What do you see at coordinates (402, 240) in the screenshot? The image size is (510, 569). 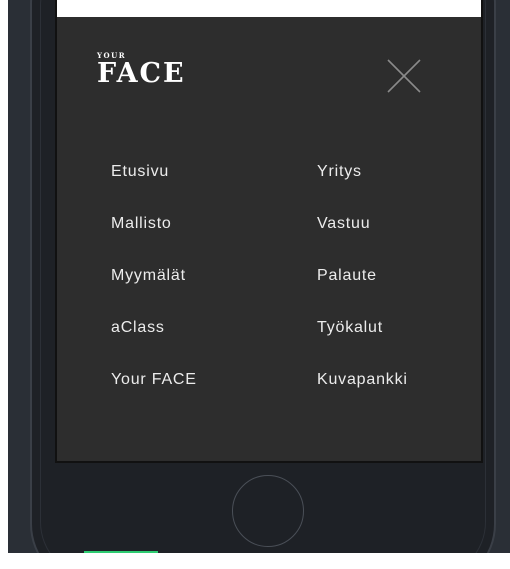 I see `menu-item-vastuu: Vastuu` at bounding box center [402, 240].